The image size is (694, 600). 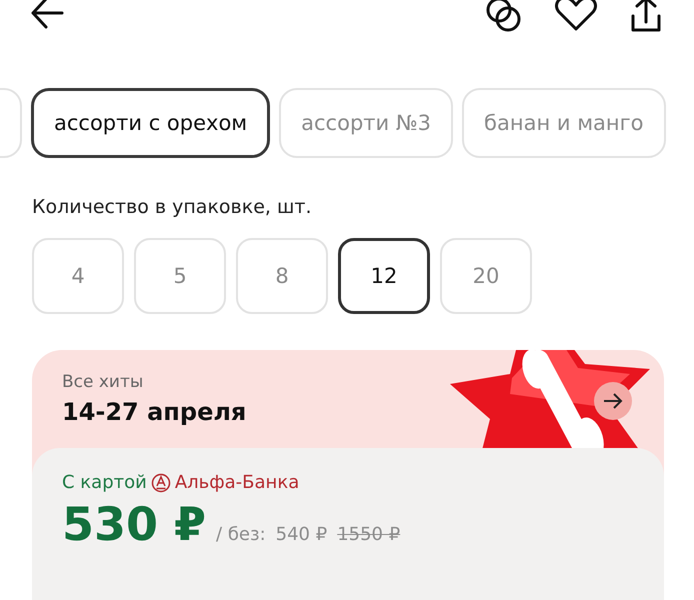 What do you see at coordinates (150, 123) in the screenshot?
I see `variant-chip: ассорти с орехом` at bounding box center [150, 123].